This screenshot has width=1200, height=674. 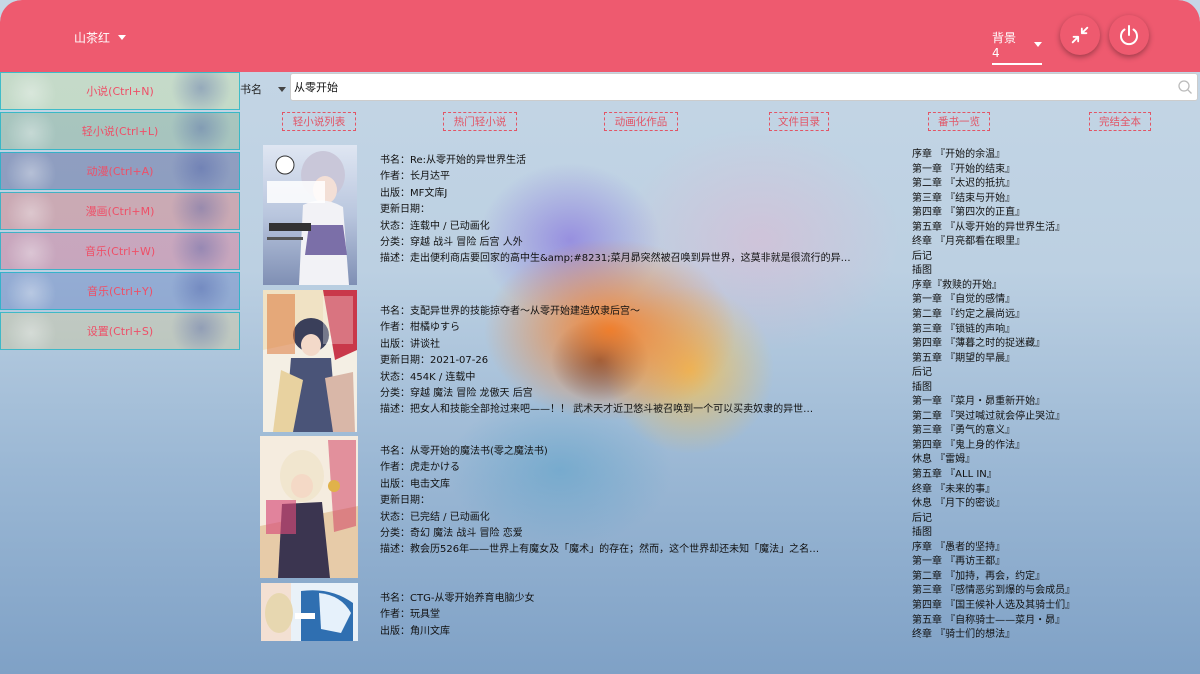 I want to click on book-publisher: 出版：角川文库, so click(x=415, y=631).